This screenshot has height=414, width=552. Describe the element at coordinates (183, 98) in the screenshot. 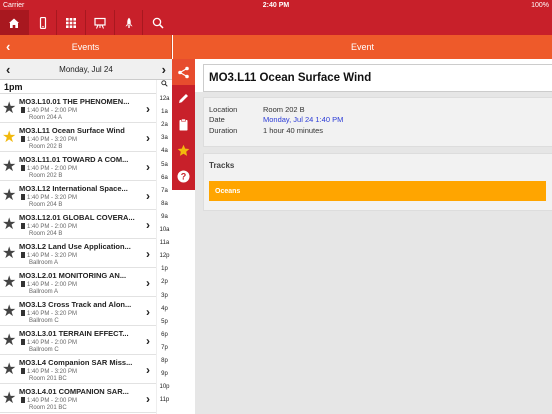

I see `pencil-icon` at that location.